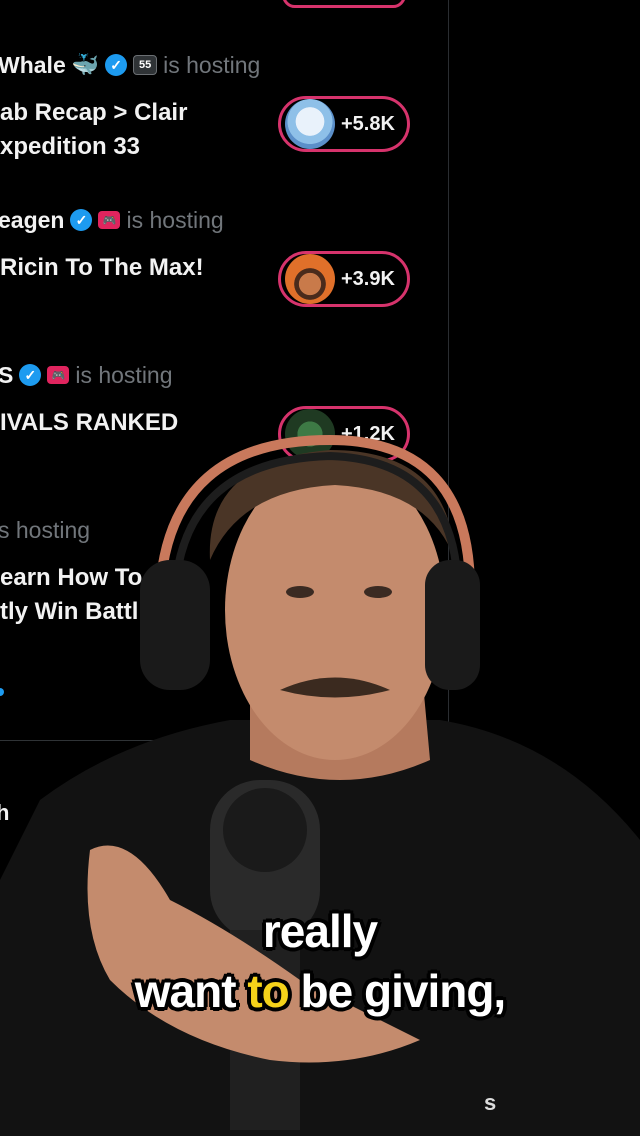 Image resolution: width=640 pixels, height=1136 pixels. What do you see at coordinates (320, 931) in the screenshot?
I see `caption-line1: really` at bounding box center [320, 931].